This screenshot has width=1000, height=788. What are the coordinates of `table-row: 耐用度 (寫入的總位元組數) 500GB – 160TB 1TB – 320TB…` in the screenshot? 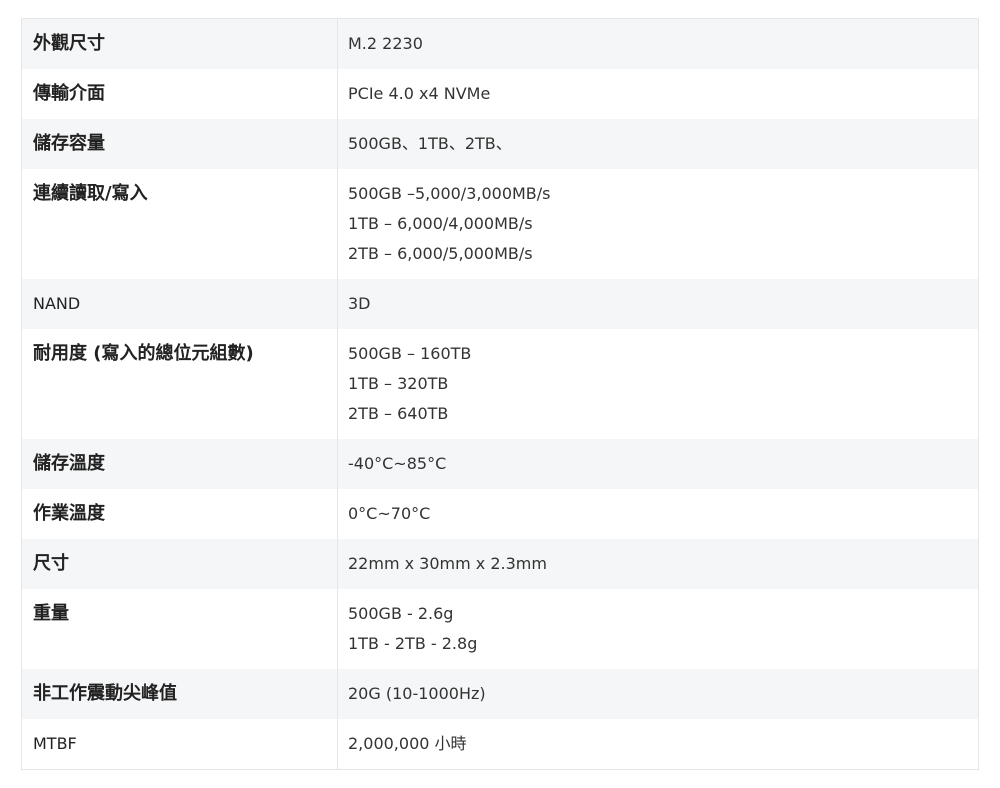 It's located at (500, 384).